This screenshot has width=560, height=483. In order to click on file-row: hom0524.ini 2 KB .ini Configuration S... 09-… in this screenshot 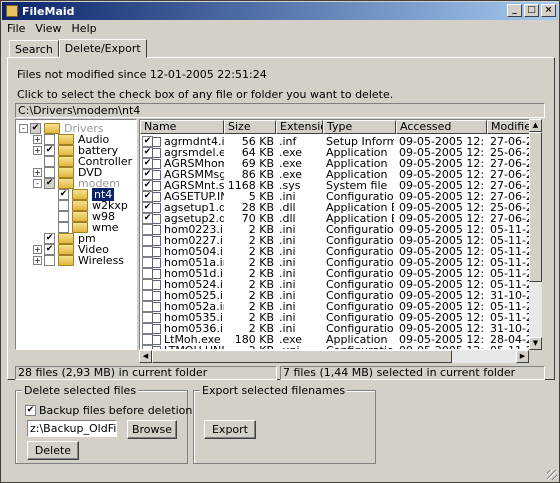, I will do `click(340, 284)`.